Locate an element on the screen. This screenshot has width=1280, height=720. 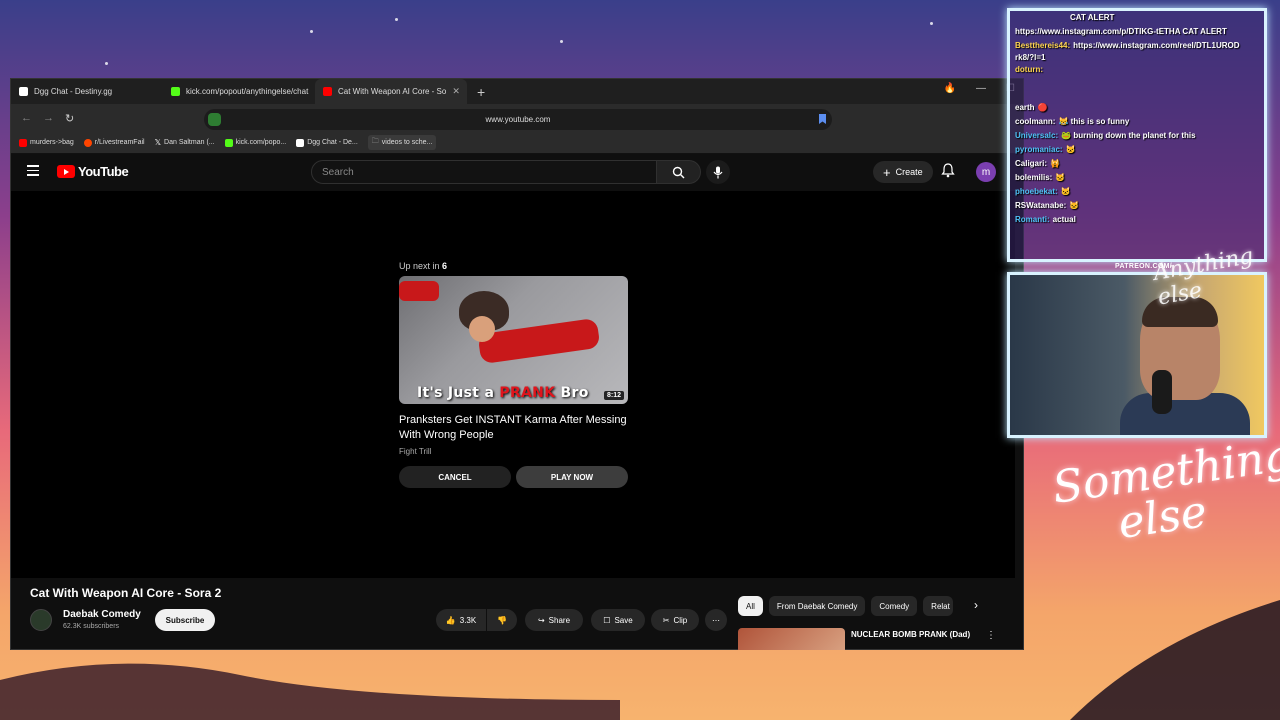
close-tab-icon: ✕ is located at coordinates (456, 91).